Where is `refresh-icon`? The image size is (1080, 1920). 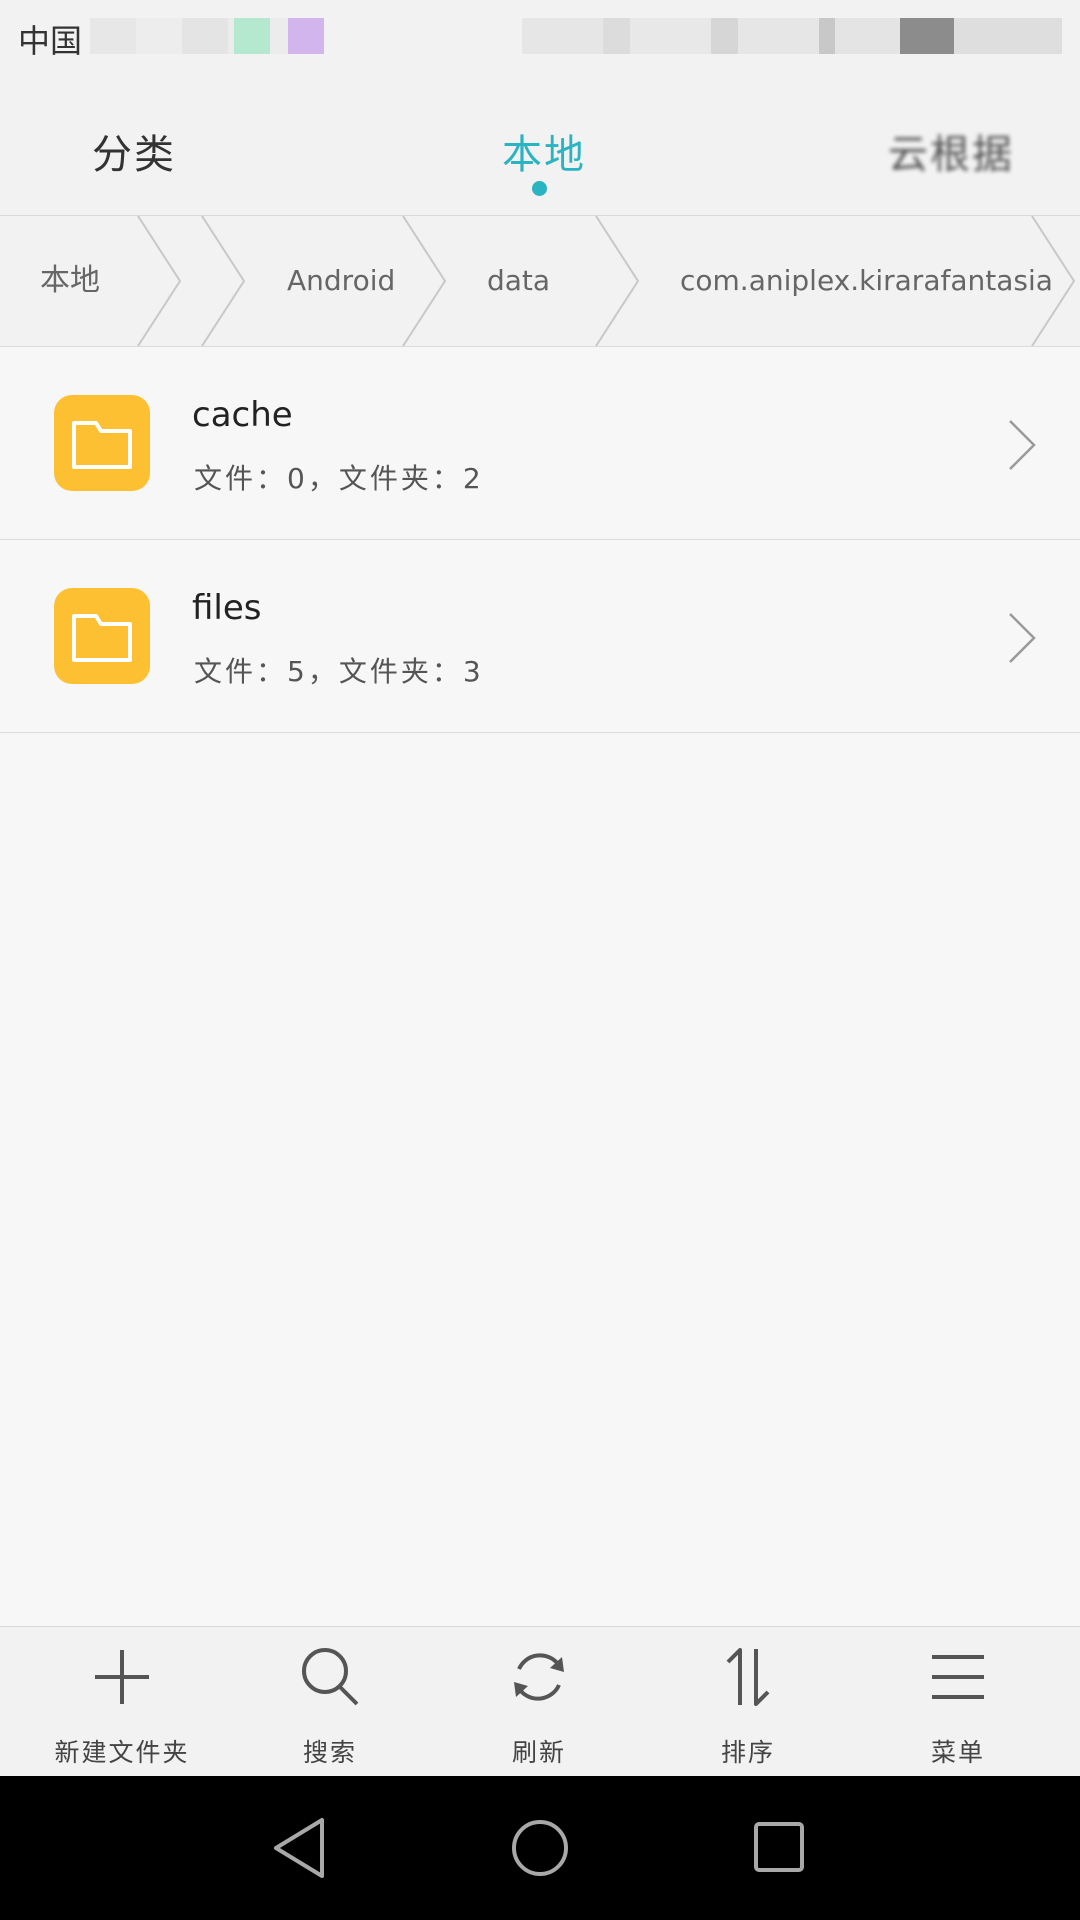
refresh-icon is located at coordinates (539, 1677).